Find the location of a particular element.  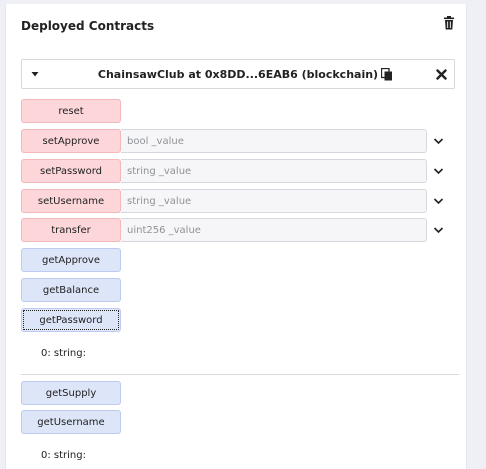

function-row-getusername: getUsername is located at coordinates (231, 422).